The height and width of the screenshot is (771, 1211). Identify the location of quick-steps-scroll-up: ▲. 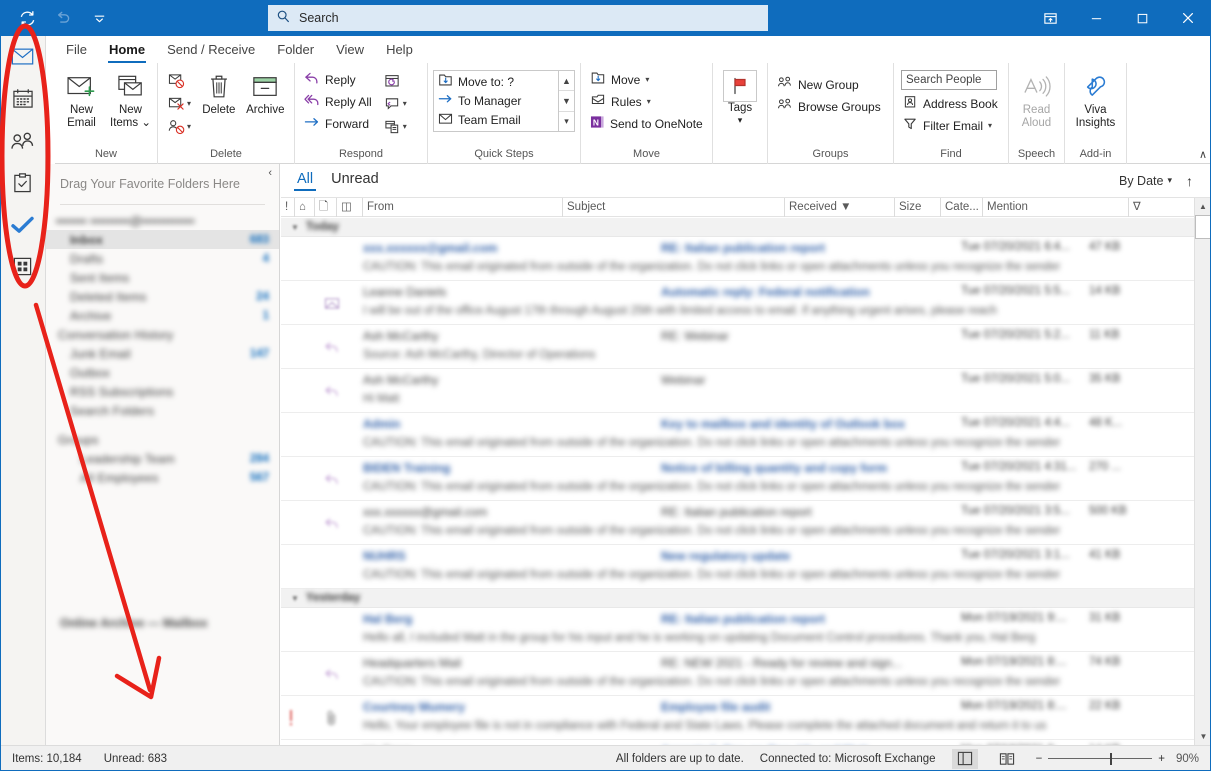
(566, 81).